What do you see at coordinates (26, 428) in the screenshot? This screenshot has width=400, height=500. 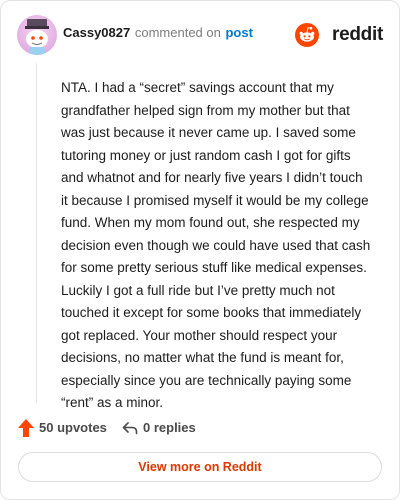 I see `upvote-arrow-icon` at bounding box center [26, 428].